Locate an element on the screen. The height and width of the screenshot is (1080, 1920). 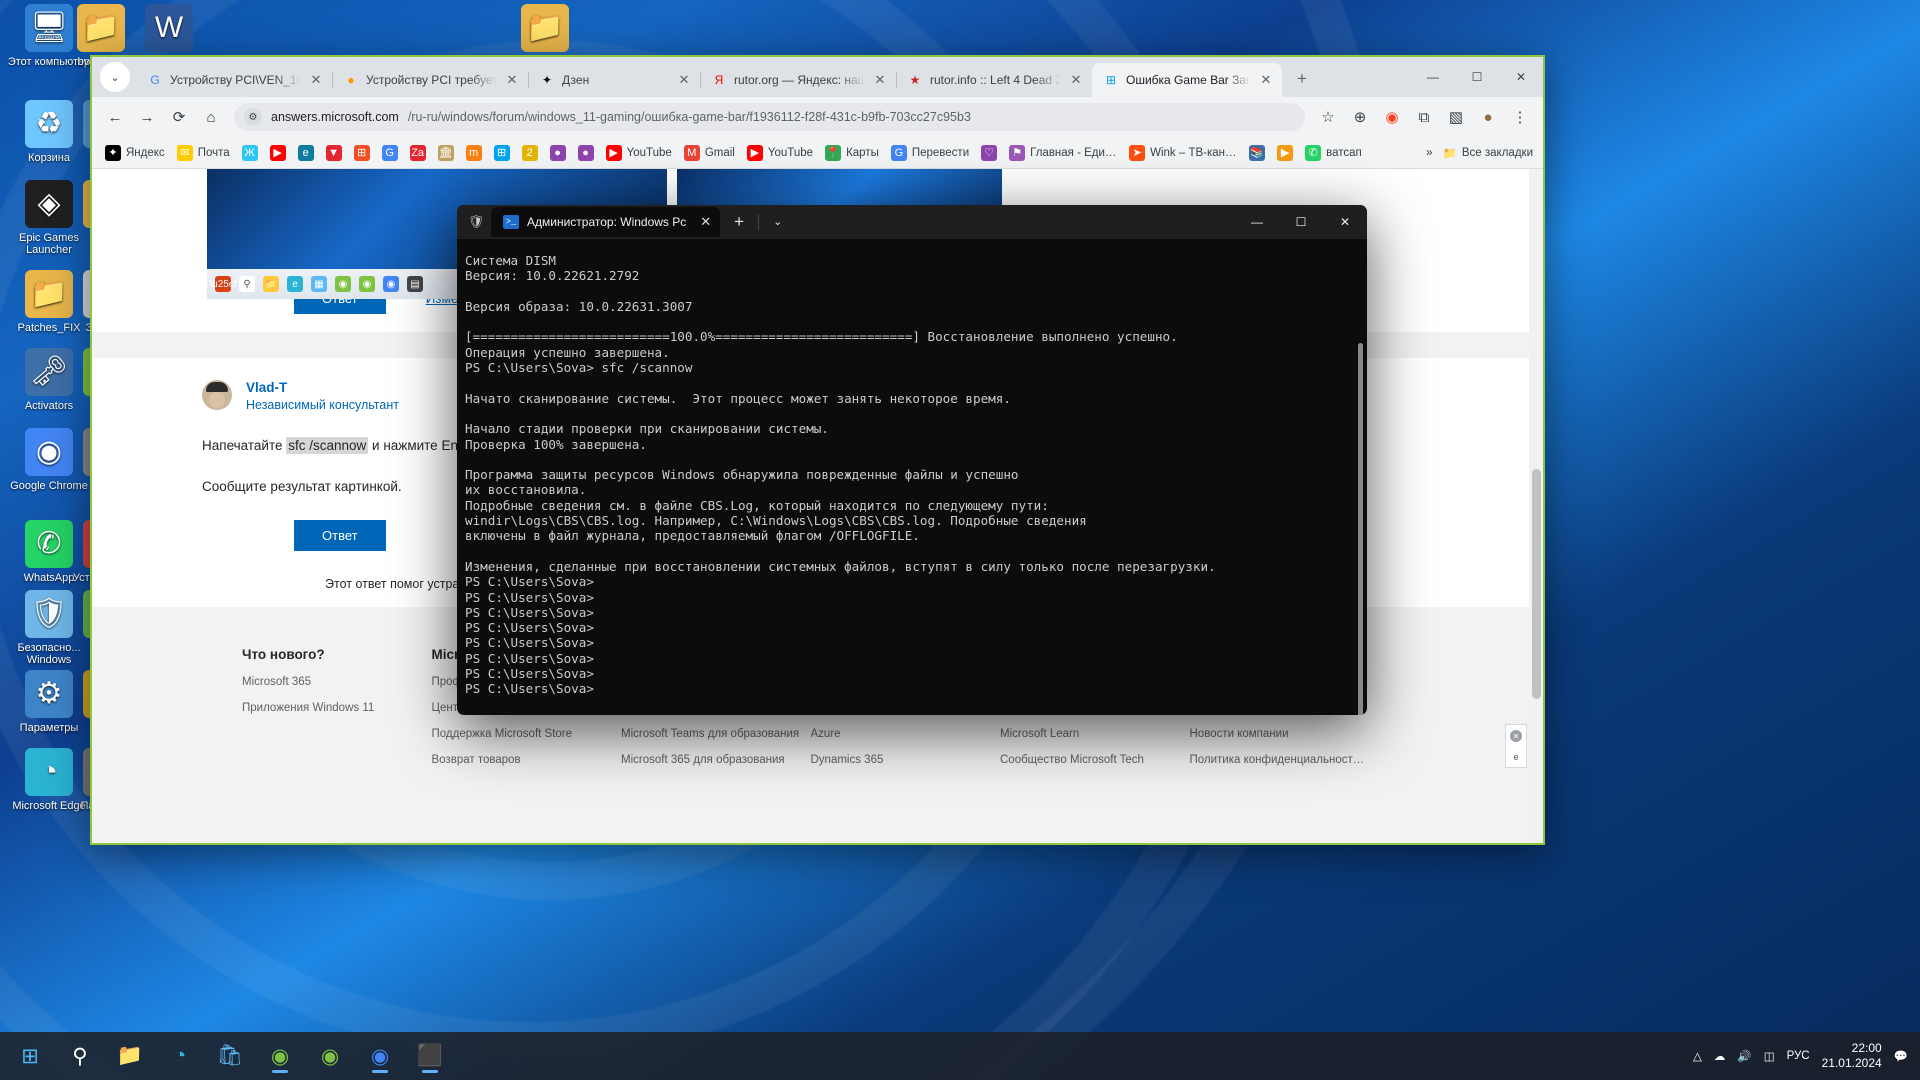
bookmark-item: G is located at coordinates (390, 153).